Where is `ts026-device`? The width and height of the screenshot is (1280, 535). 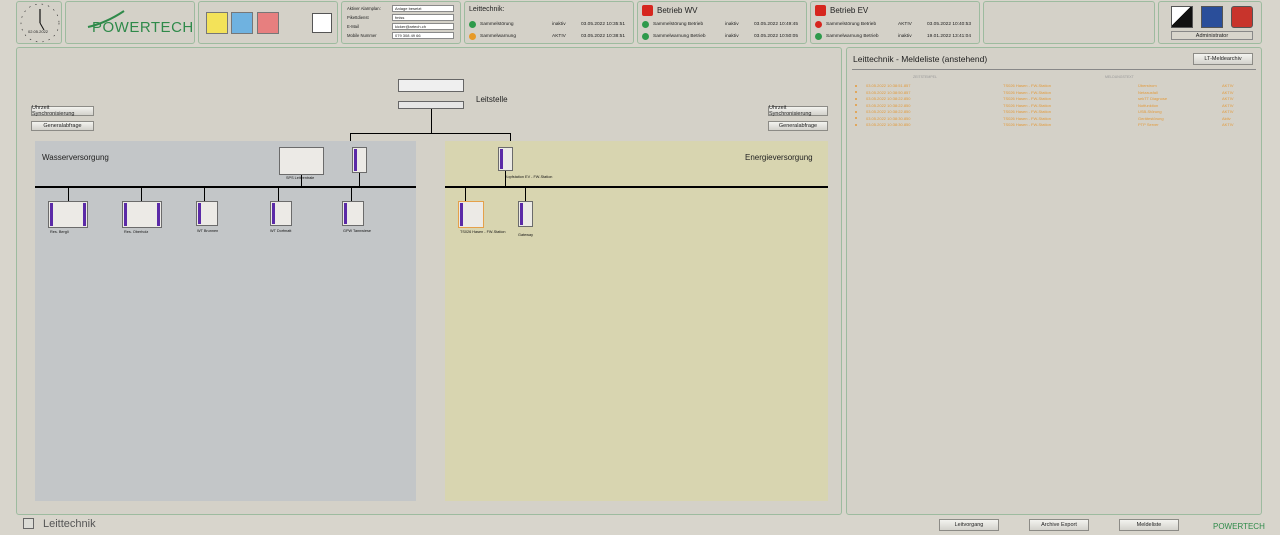 ts026-device is located at coordinates (471, 214).